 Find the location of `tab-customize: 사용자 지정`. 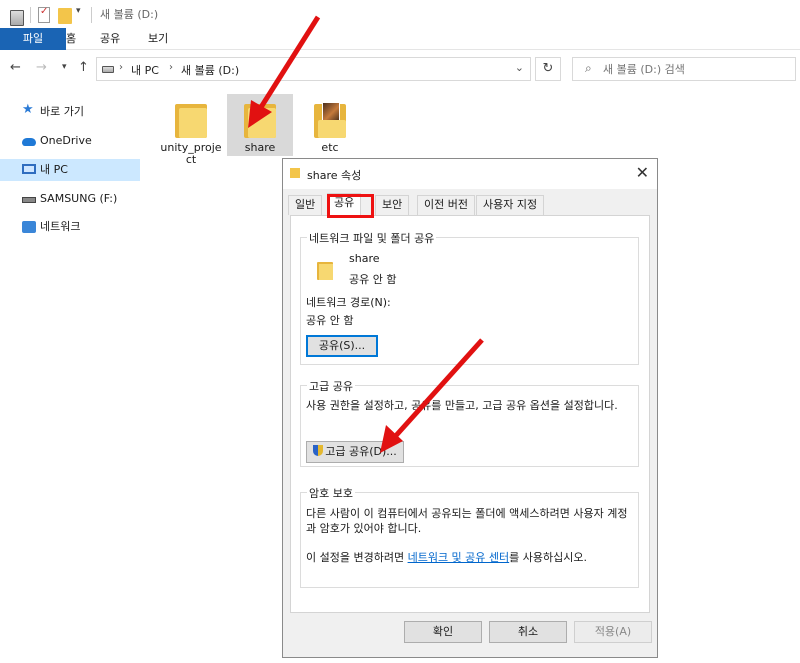

tab-customize: 사용자 지정 is located at coordinates (510, 205).